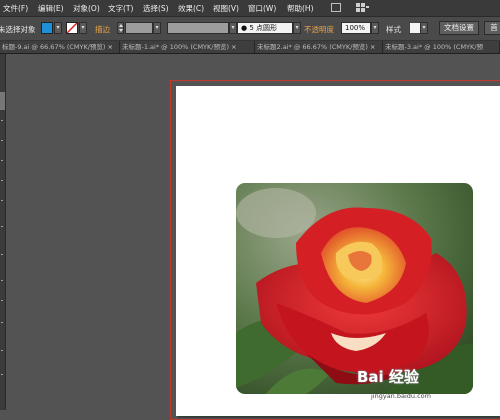  Describe the element at coordinates (427, 387) in the screenshot. I see `baidu-watermark: Bai 经验 jingyan.baidu.com` at that location.